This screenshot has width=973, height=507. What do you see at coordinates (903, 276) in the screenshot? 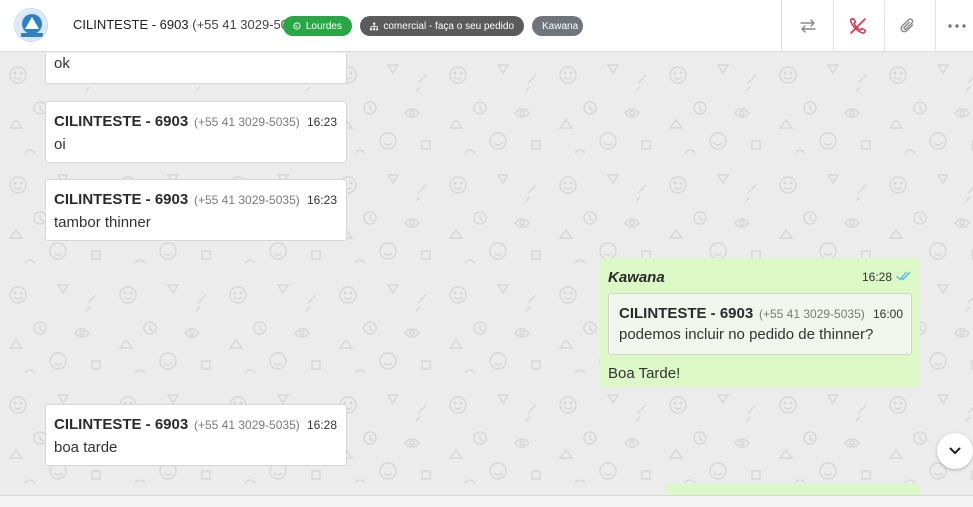
I see `double-check-icon` at bounding box center [903, 276].